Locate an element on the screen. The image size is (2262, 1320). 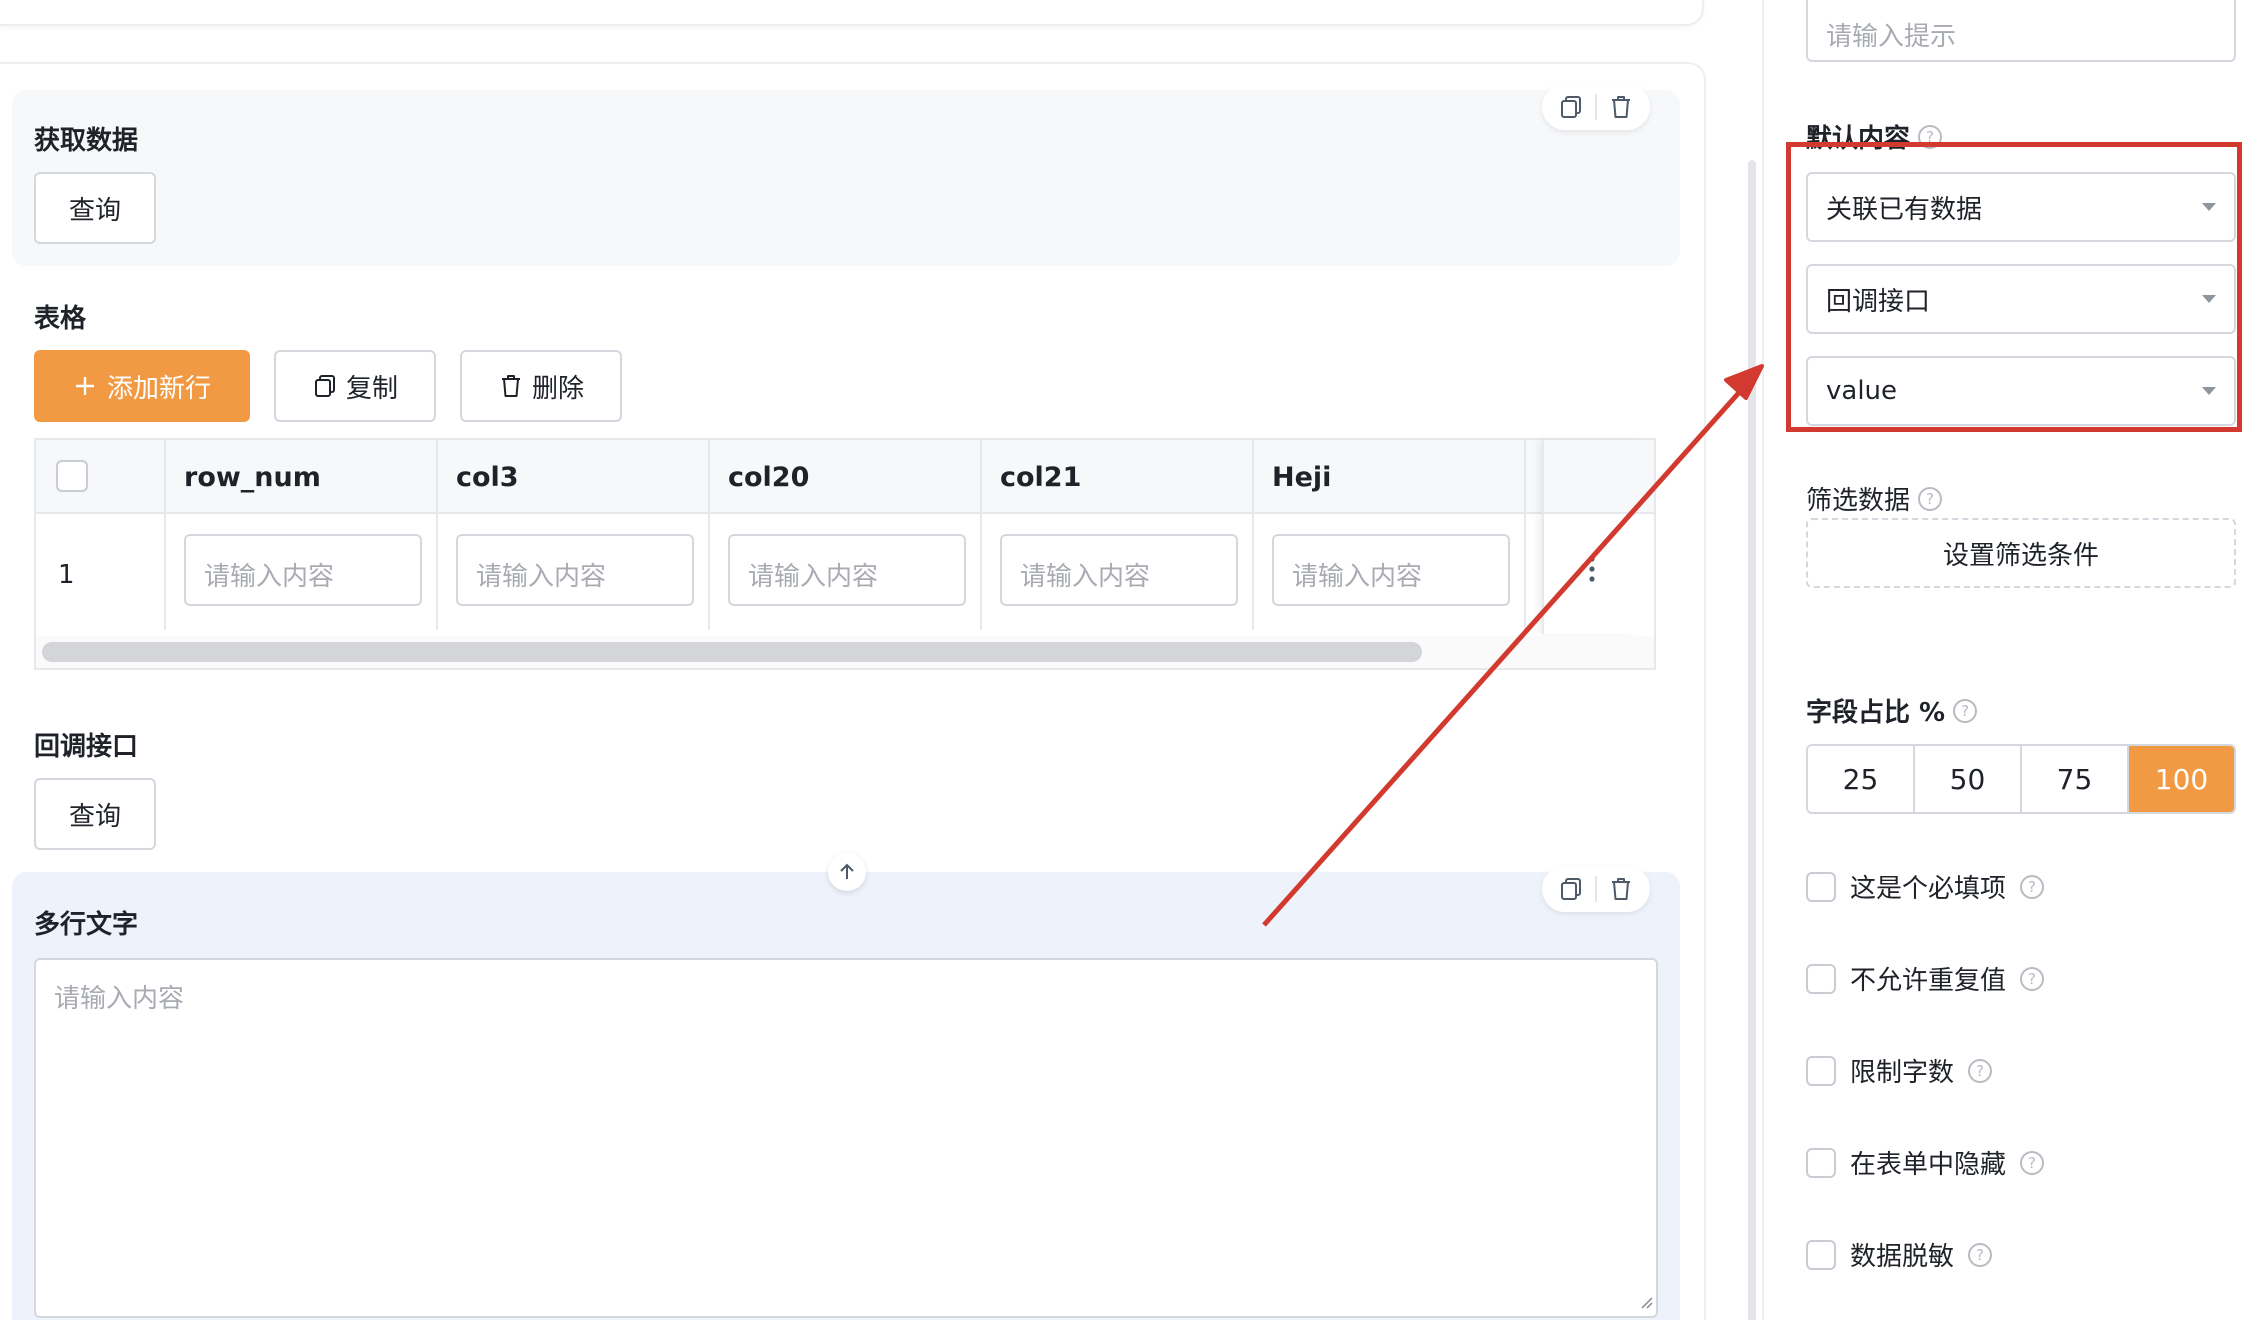
delete-row-button: 删除 is located at coordinates (541, 386).